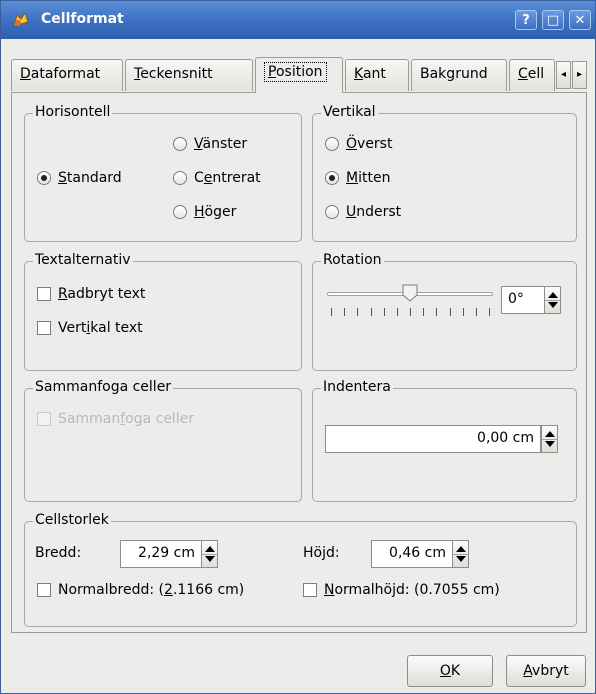  Describe the element at coordinates (67, 75) in the screenshot. I see `tab-dataformat: Dataformat` at that location.